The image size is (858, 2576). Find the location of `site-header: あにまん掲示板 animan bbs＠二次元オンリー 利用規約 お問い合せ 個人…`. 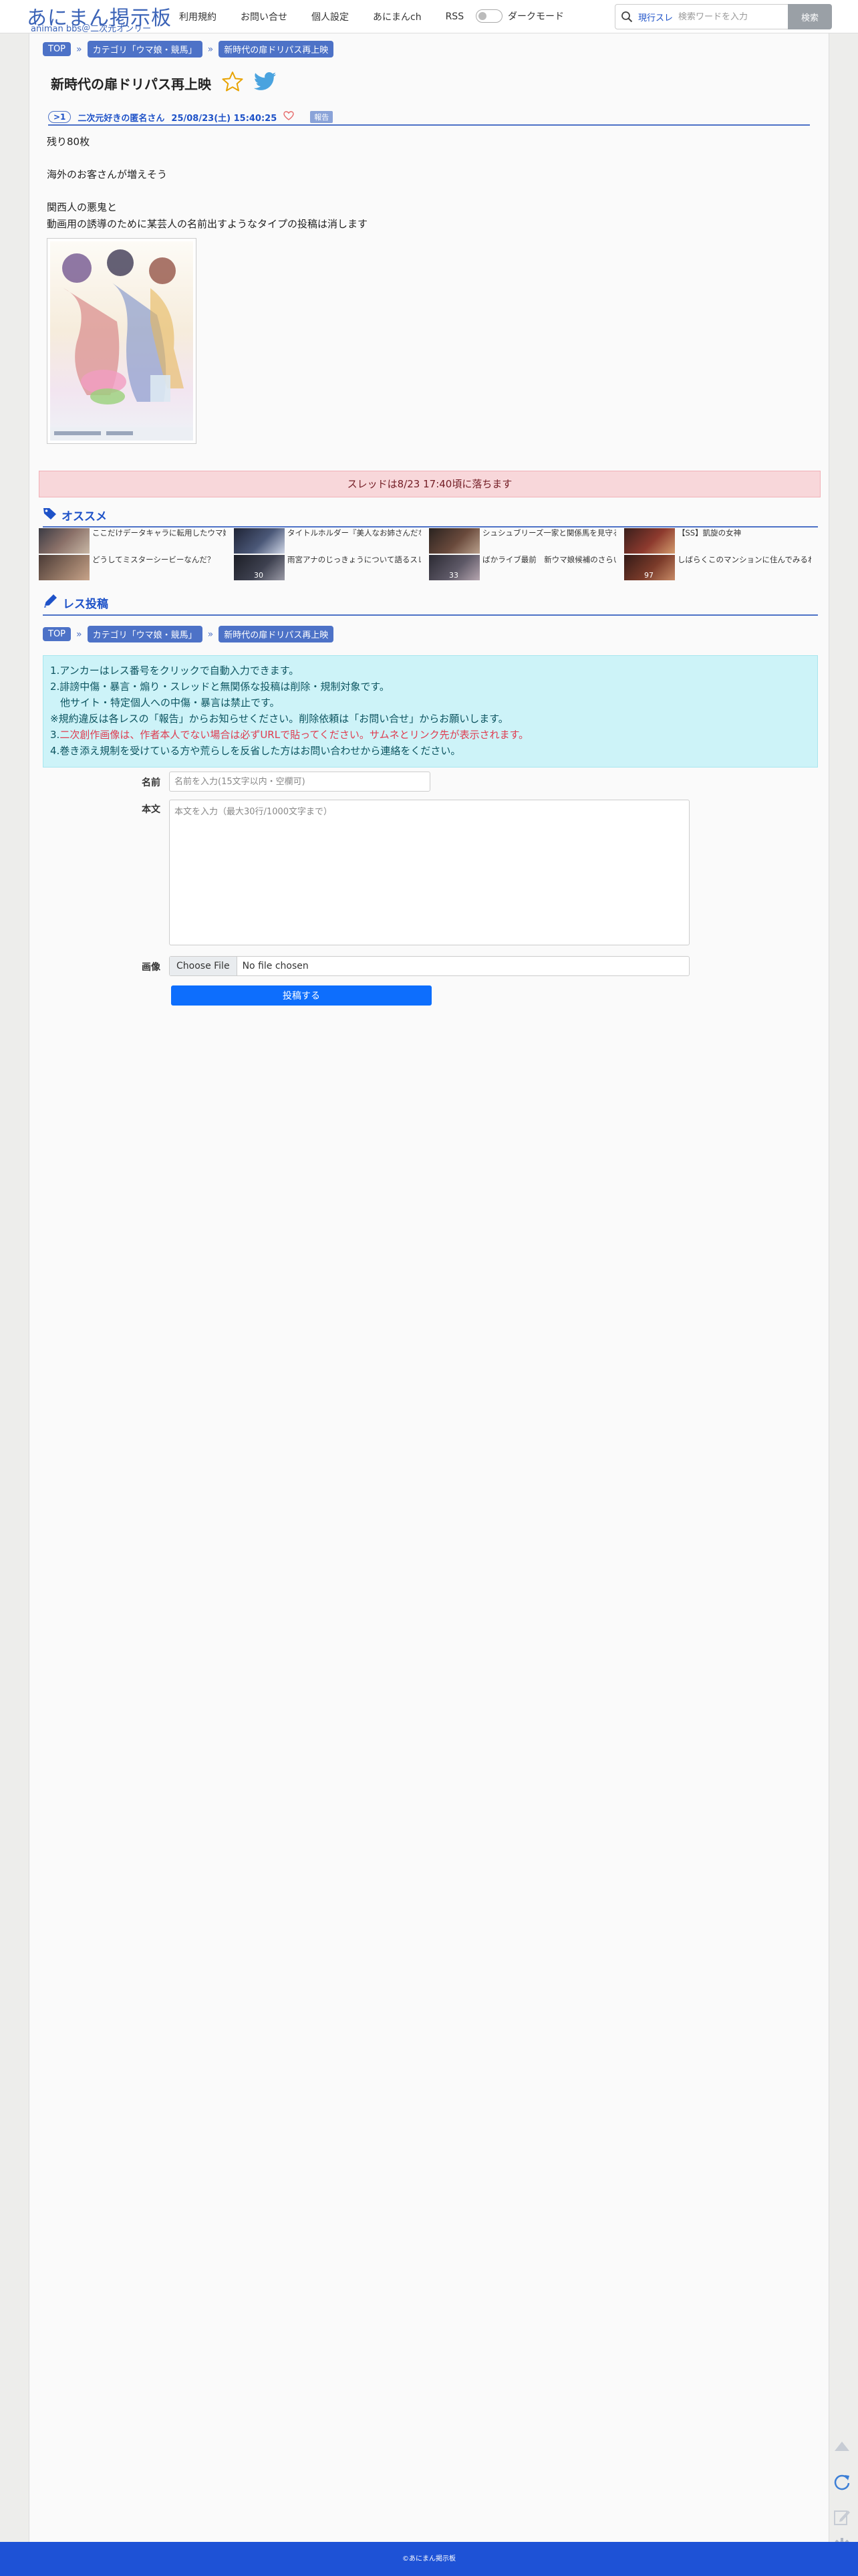

site-header: あにまん掲示板 animan bbs＠二次元オンリー 利用規約 お問い合せ 個人… is located at coordinates (429, 17).